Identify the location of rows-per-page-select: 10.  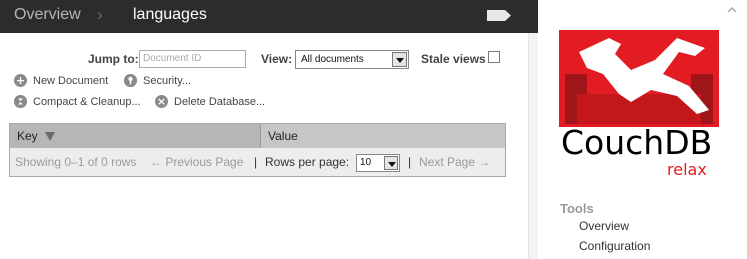
(378, 163).